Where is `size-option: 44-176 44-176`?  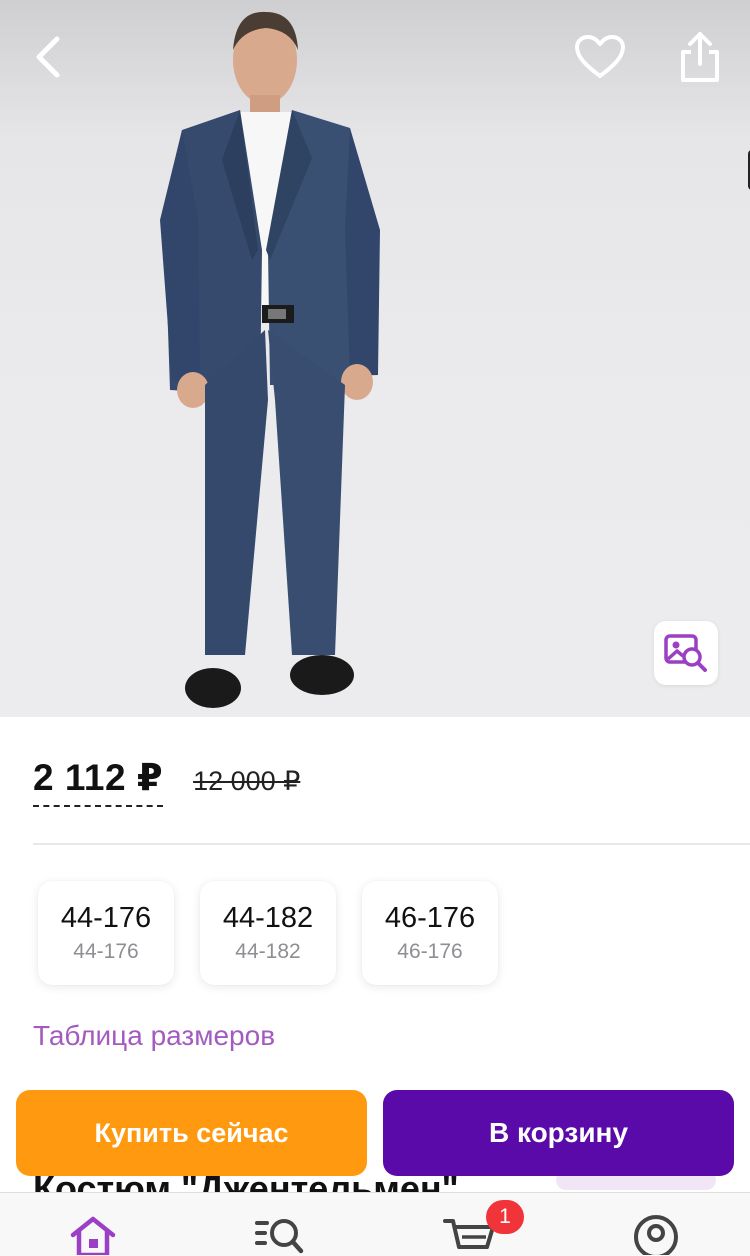 size-option: 44-176 44-176 is located at coordinates (106, 933).